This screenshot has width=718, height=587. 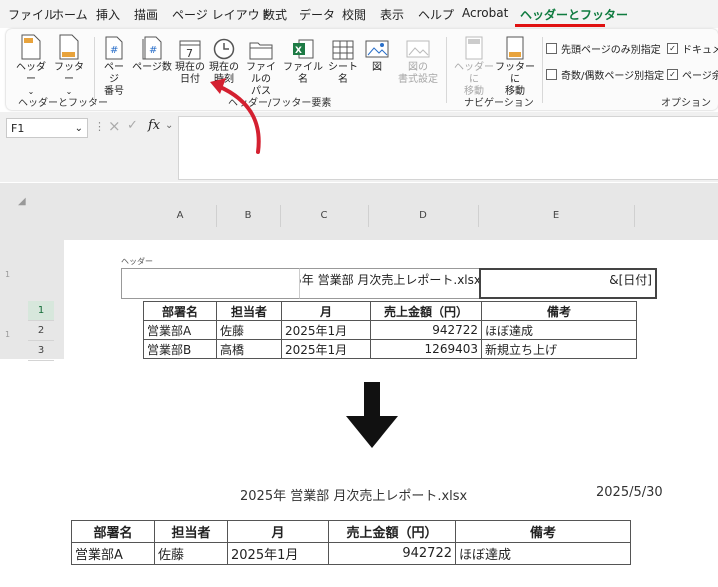 What do you see at coordinates (515, 73) in the screenshot?
I see `goto-footer-label-1: フッターに` at bounding box center [515, 73].